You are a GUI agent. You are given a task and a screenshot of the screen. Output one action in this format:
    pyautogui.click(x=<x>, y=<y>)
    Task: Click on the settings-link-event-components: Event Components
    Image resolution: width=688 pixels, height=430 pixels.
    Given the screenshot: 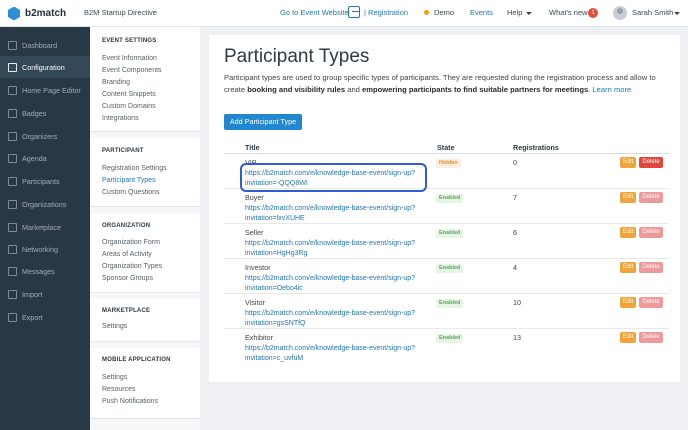 What is the action you would take?
    pyautogui.click(x=132, y=70)
    